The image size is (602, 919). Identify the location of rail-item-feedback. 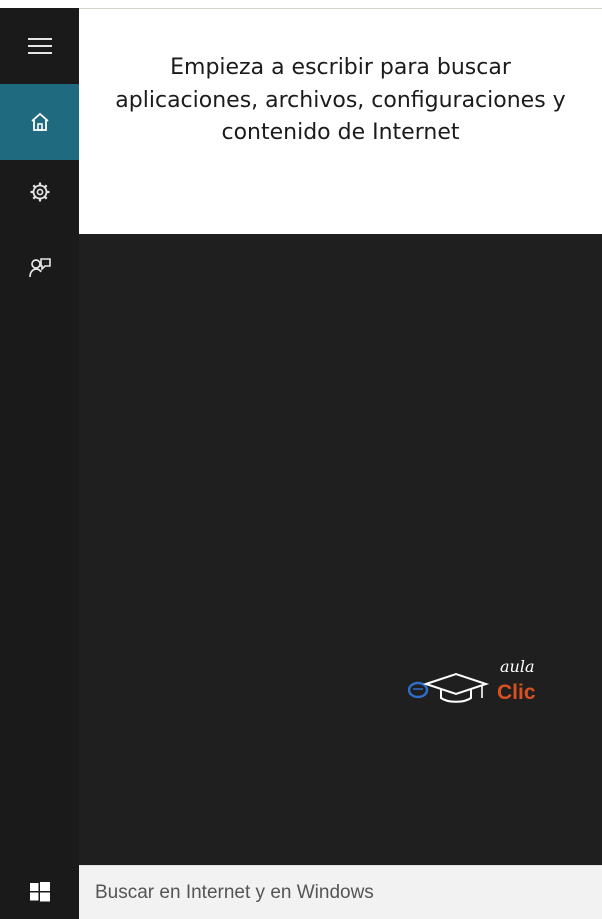
(39, 268).